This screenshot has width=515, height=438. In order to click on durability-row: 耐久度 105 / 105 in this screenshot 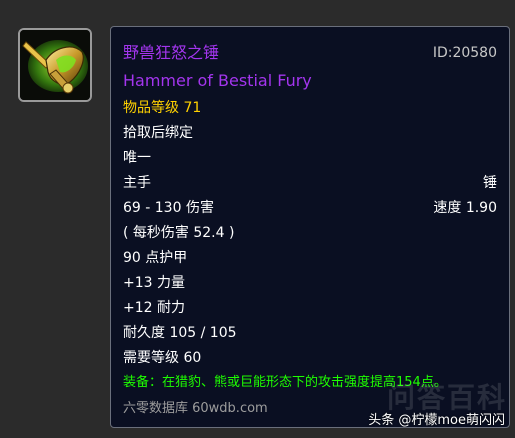, I will do `click(310, 333)`.